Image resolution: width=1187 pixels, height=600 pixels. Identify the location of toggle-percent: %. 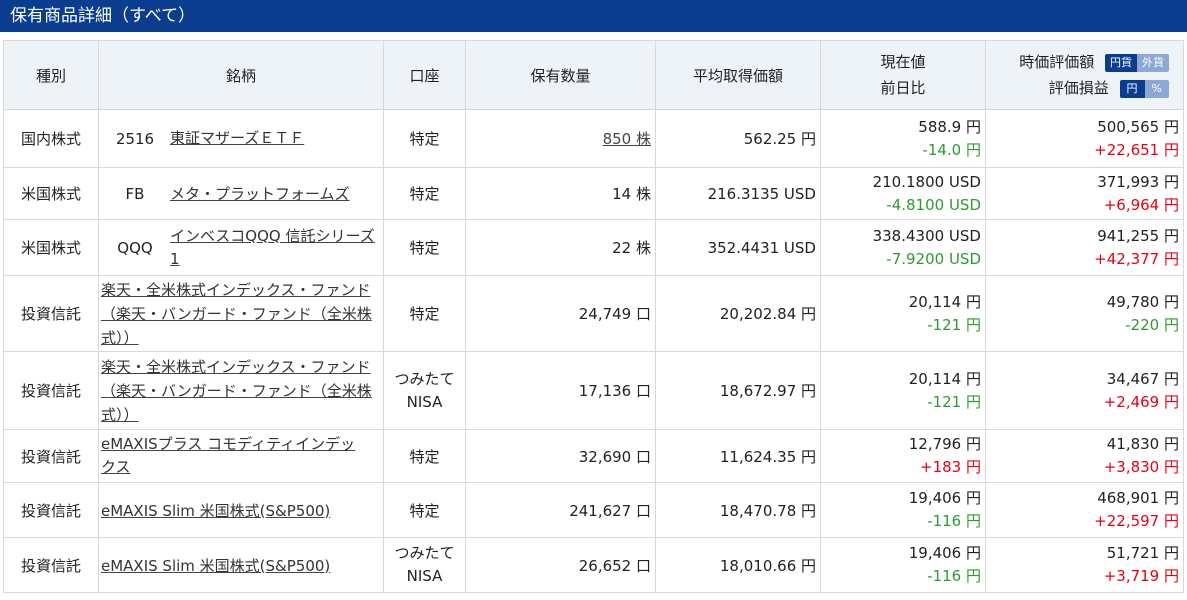
(1156, 88).